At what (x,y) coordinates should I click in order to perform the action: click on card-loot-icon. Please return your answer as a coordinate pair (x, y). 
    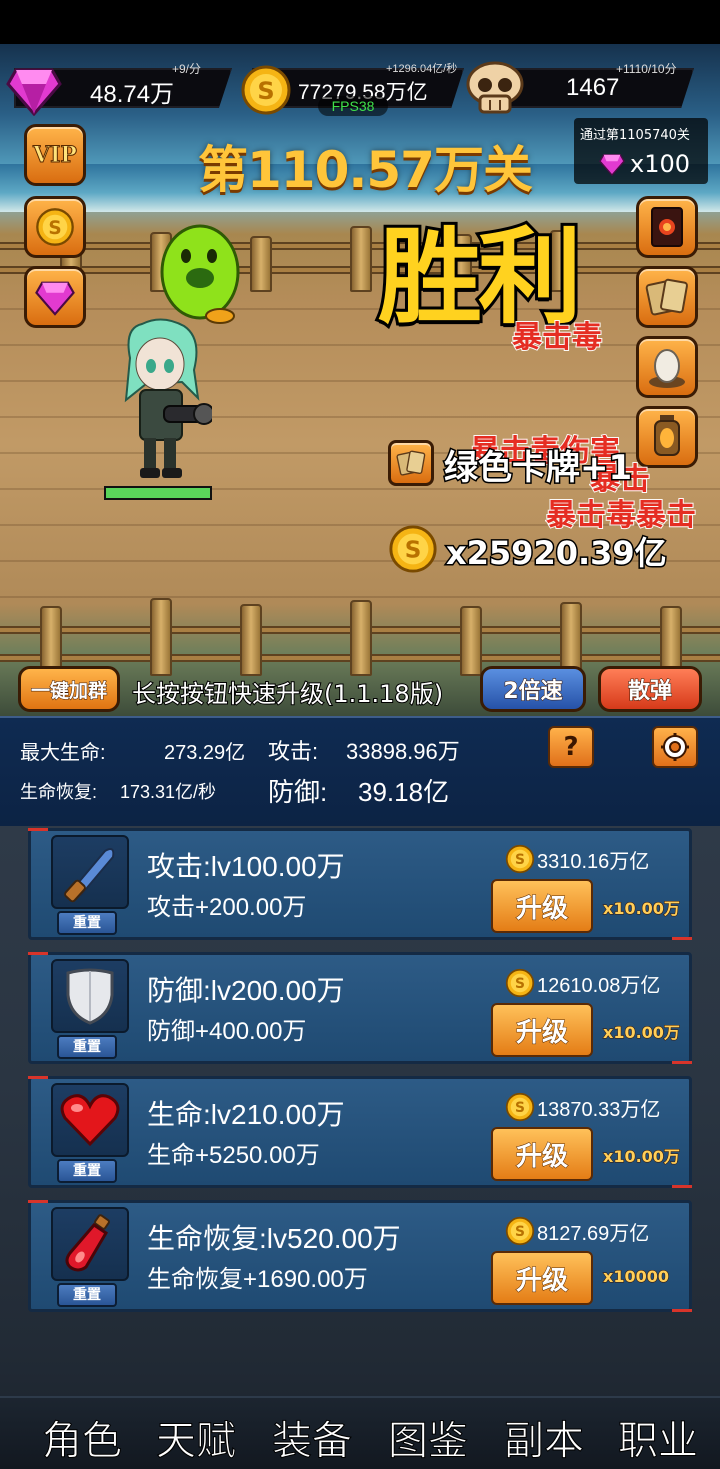
    Looking at the image, I should click on (411, 463).